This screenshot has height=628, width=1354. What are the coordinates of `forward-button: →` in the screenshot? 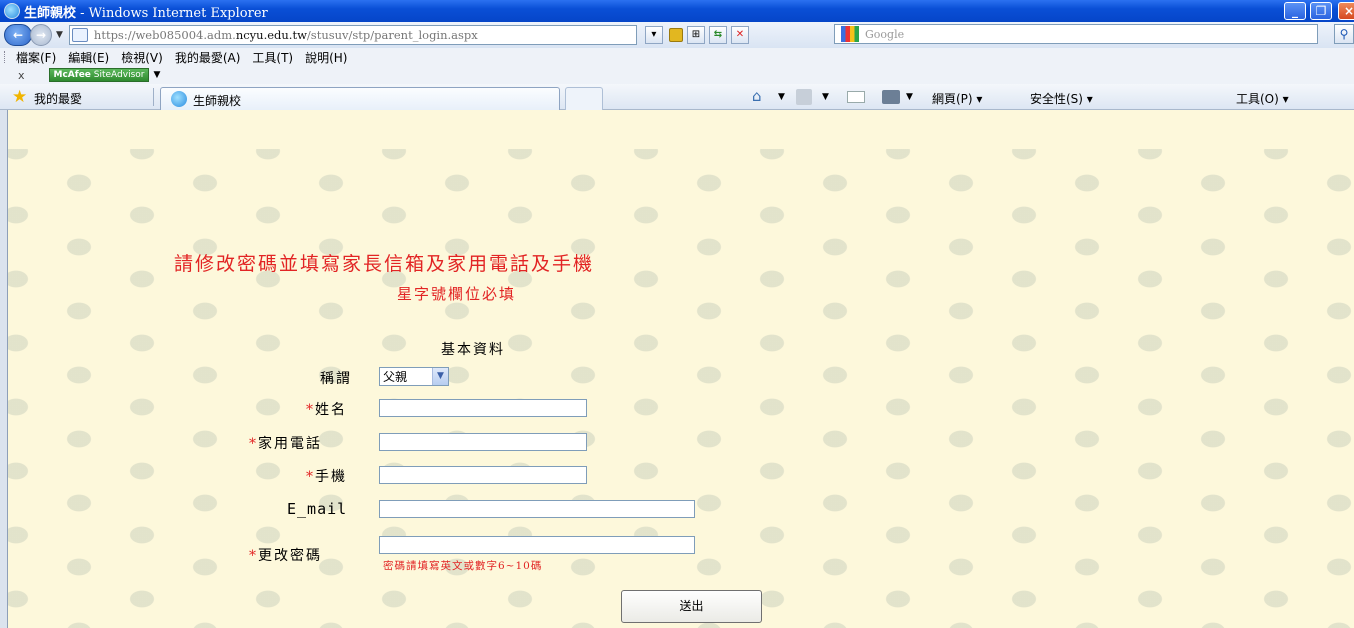 It's located at (41, 35).